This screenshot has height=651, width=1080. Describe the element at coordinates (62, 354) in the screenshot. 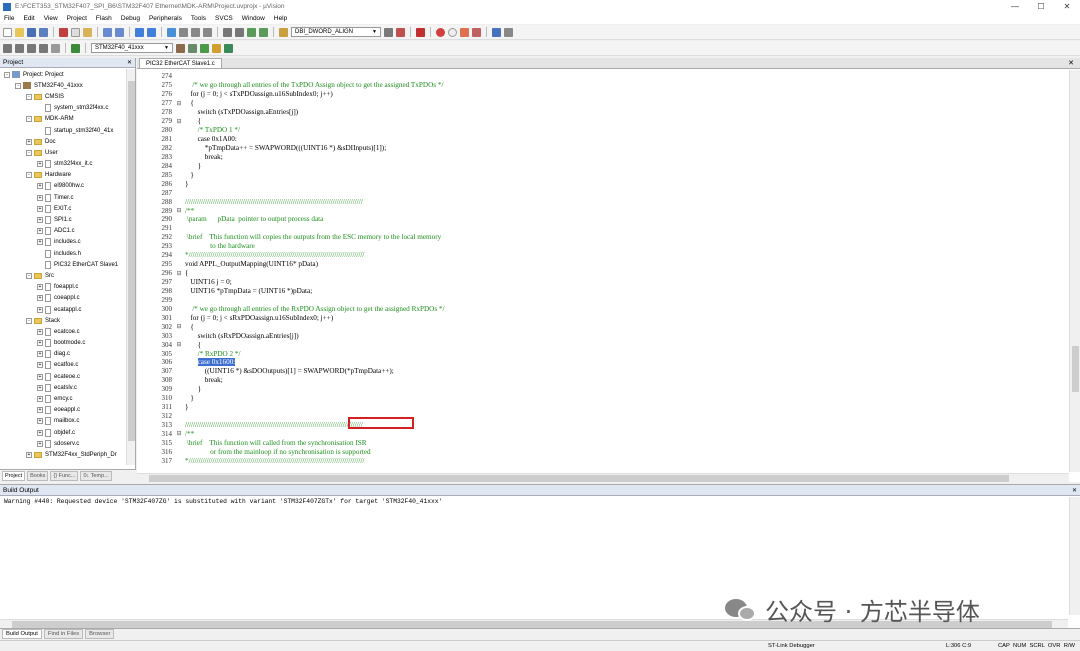

I see `tree-item: + diag.c` at that location.